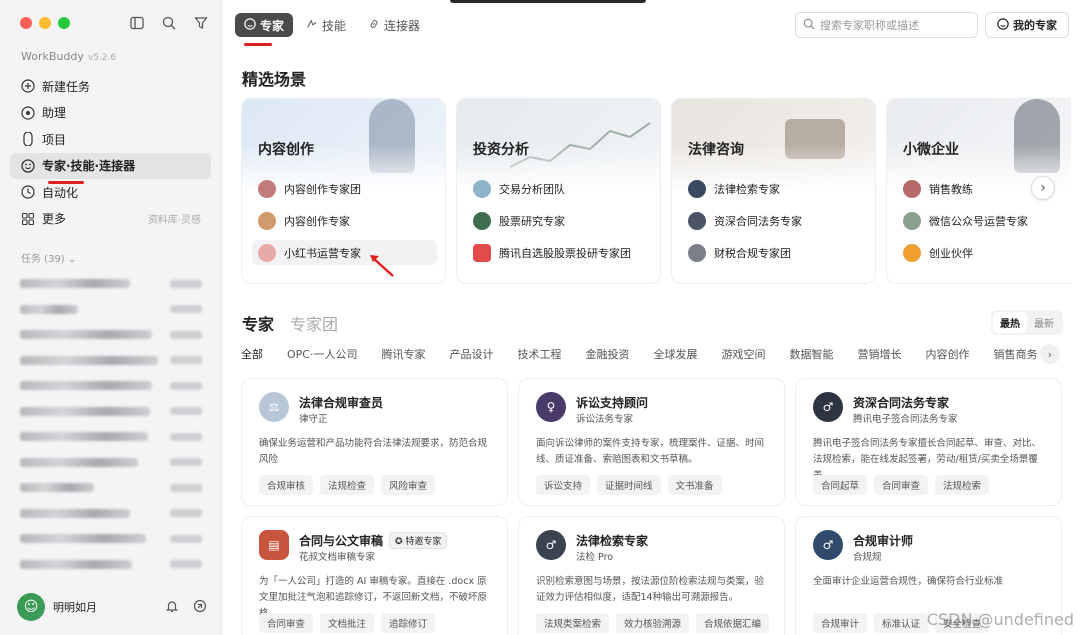 Image resolution: width=1080 pixels, height=635 pixels. I want to click on tab-experts: 专家, so click(264, 25).